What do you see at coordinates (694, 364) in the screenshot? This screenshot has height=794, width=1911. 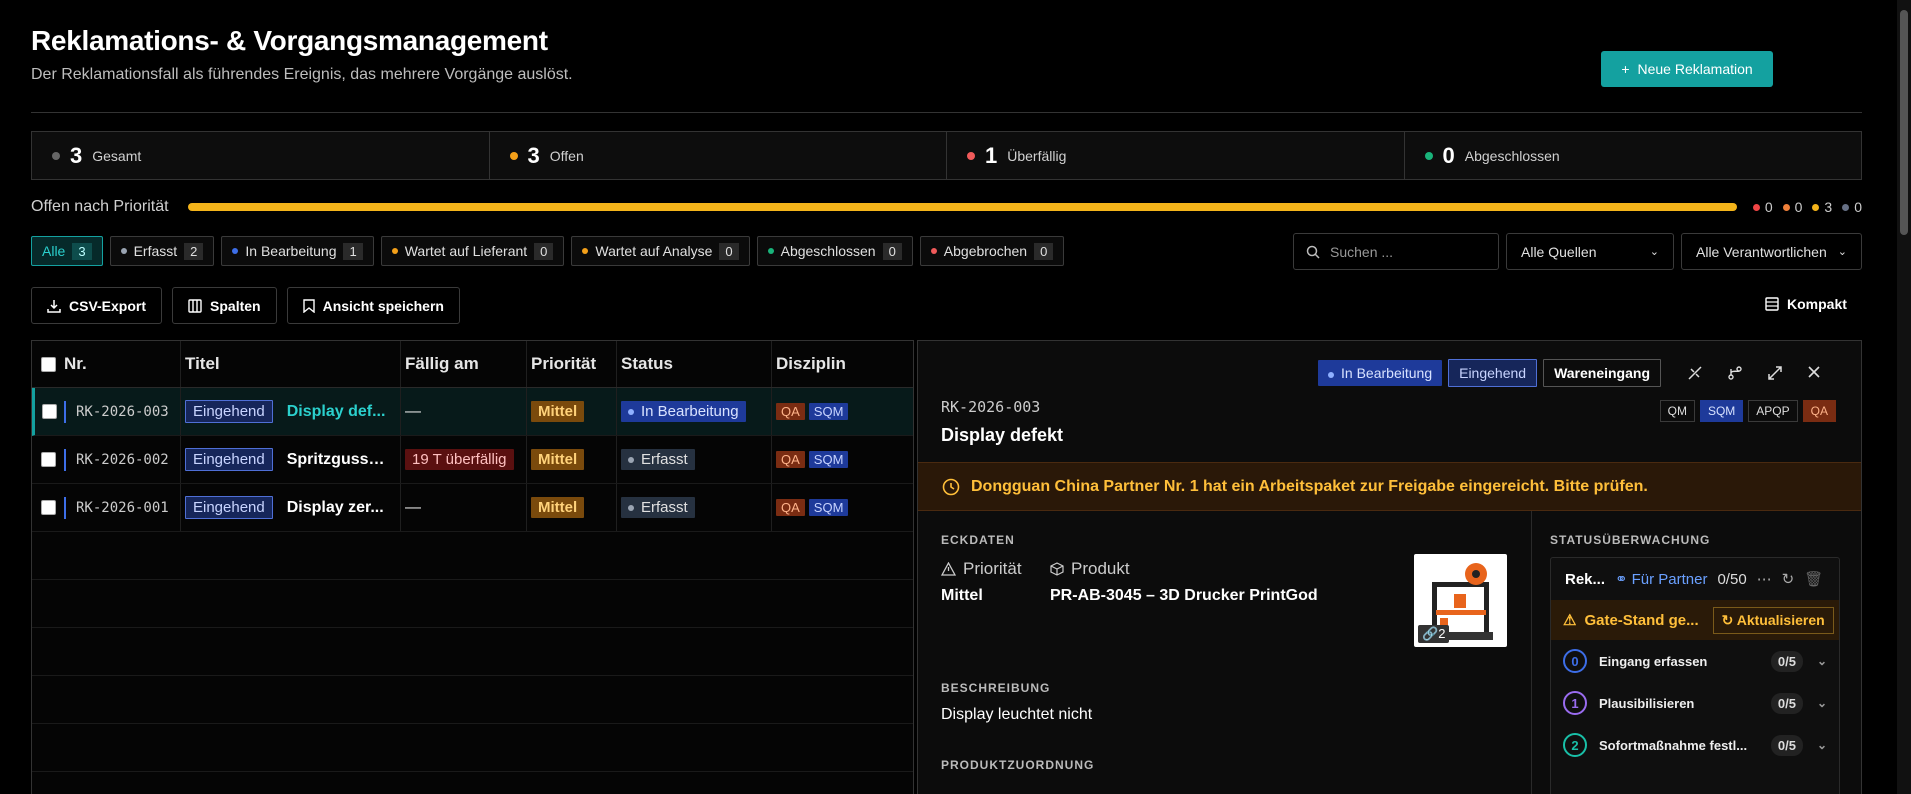 I see `col-header-status: Status` at bounding box center [694, 364].